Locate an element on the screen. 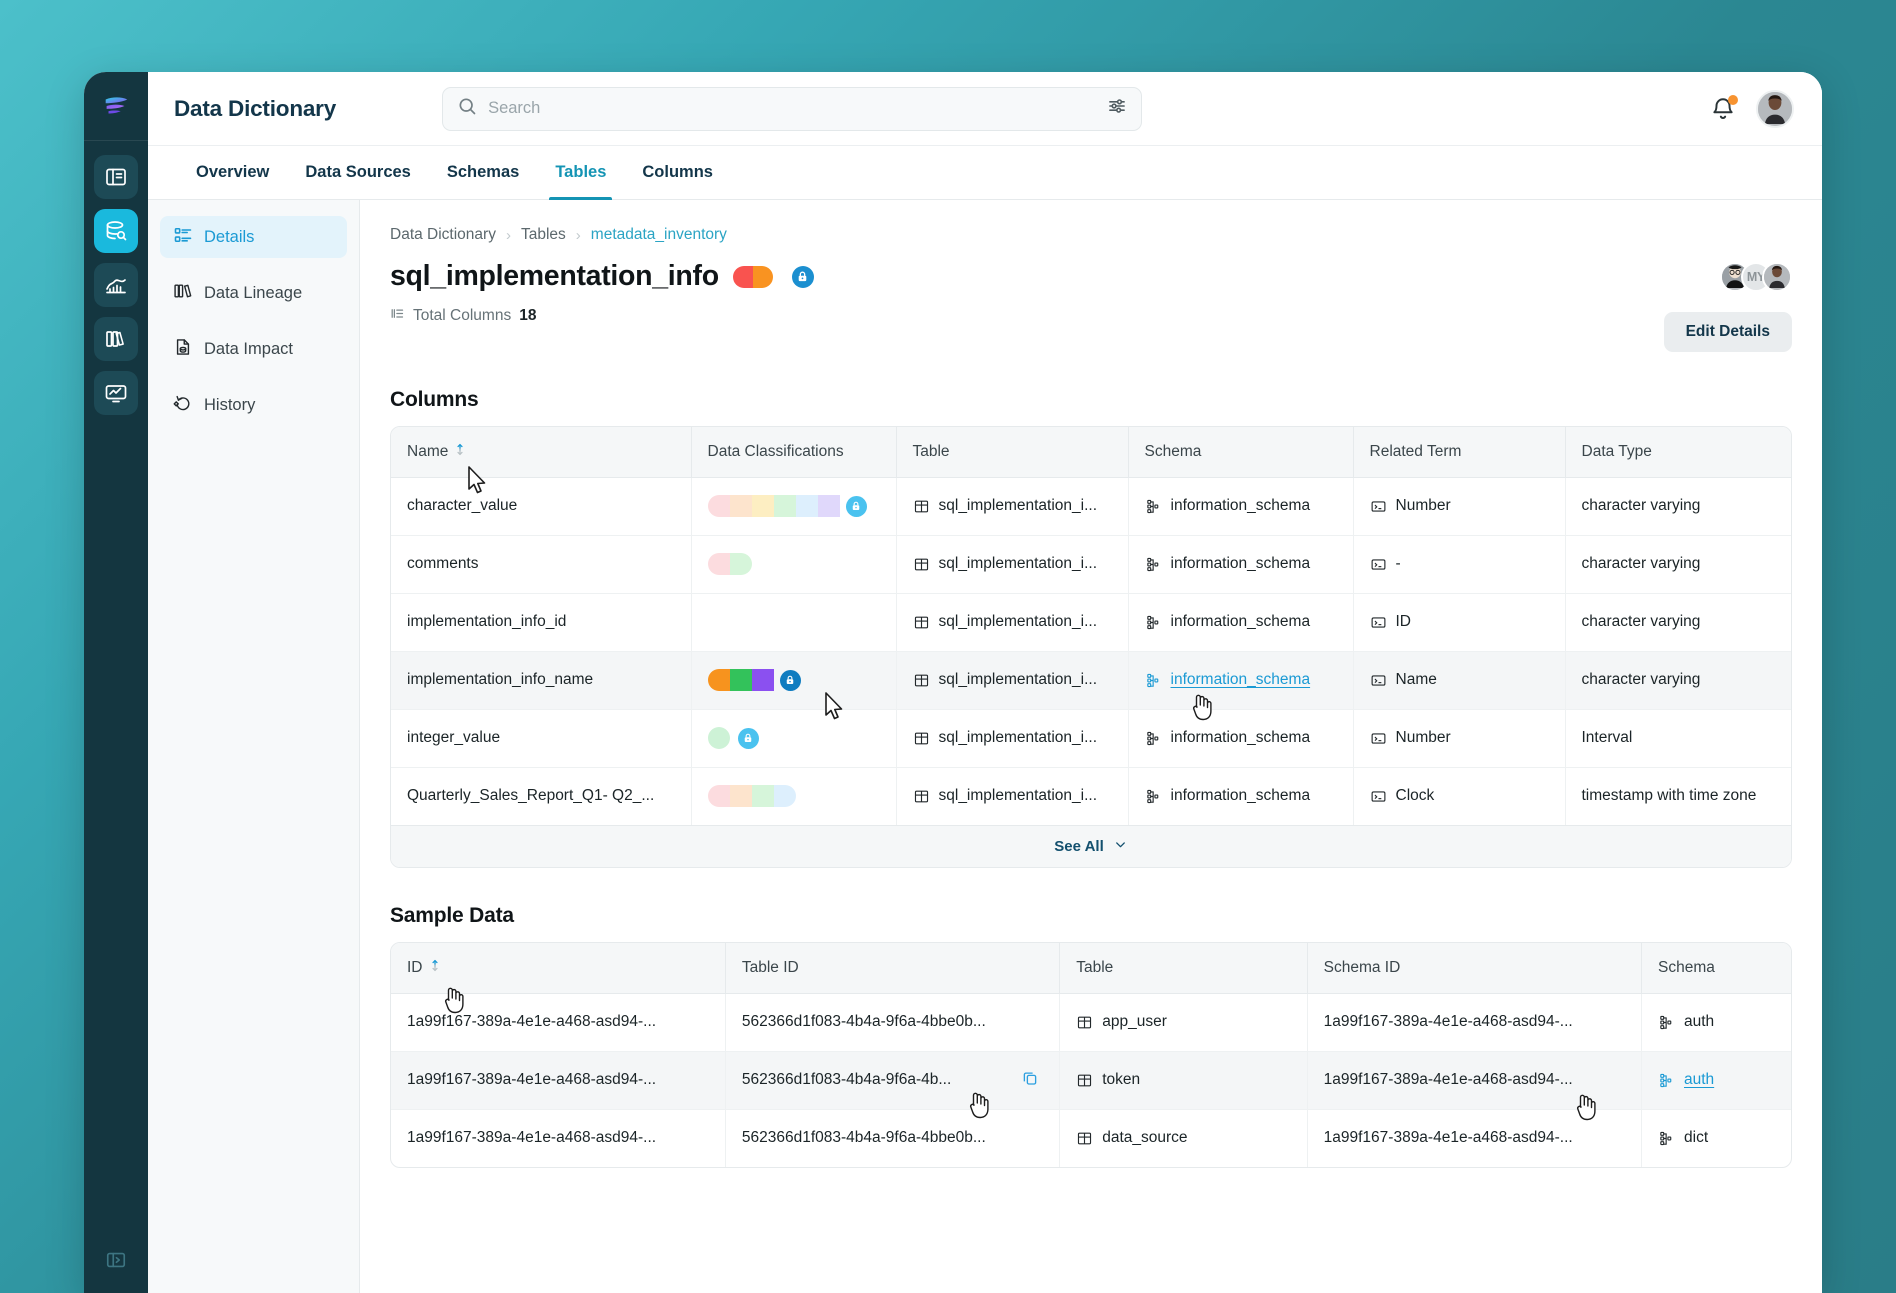  search-input is located at coordinates (792, 108).